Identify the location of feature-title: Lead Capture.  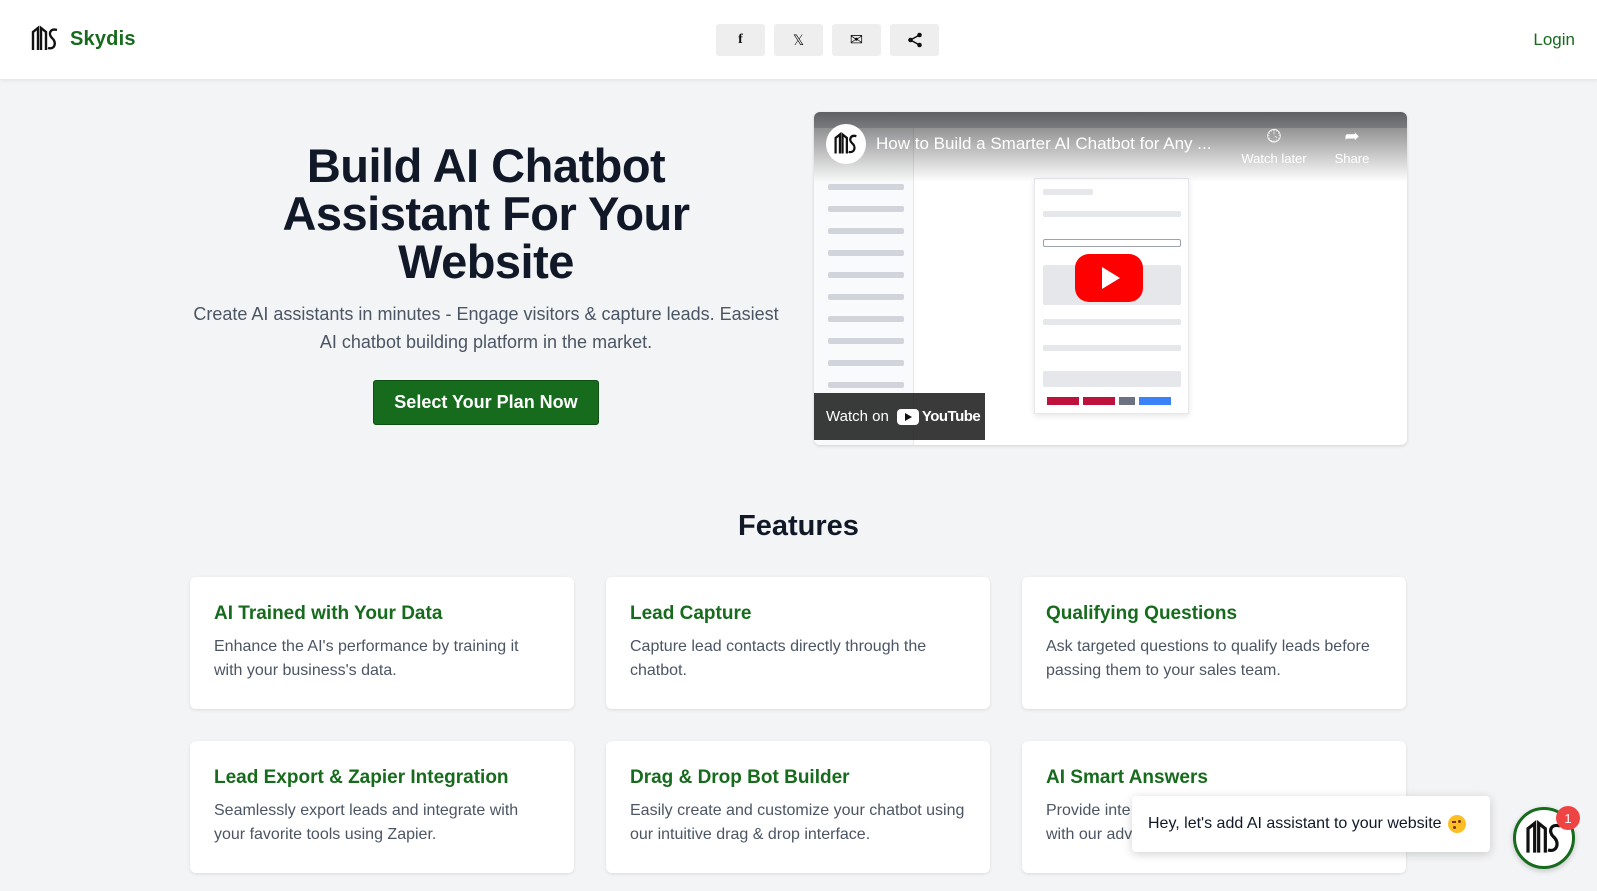
(691, 613).